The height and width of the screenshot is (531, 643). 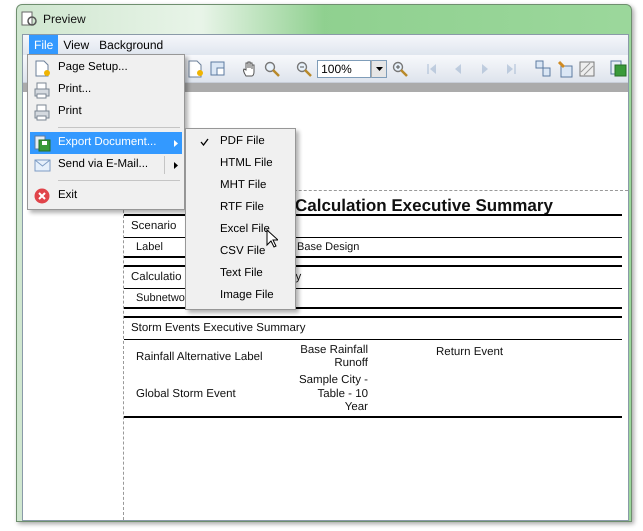 What do you see at coordinates (240, 208) in the screenshot?
I see `menu-item: RTF File` at bounding box center [240, 208].